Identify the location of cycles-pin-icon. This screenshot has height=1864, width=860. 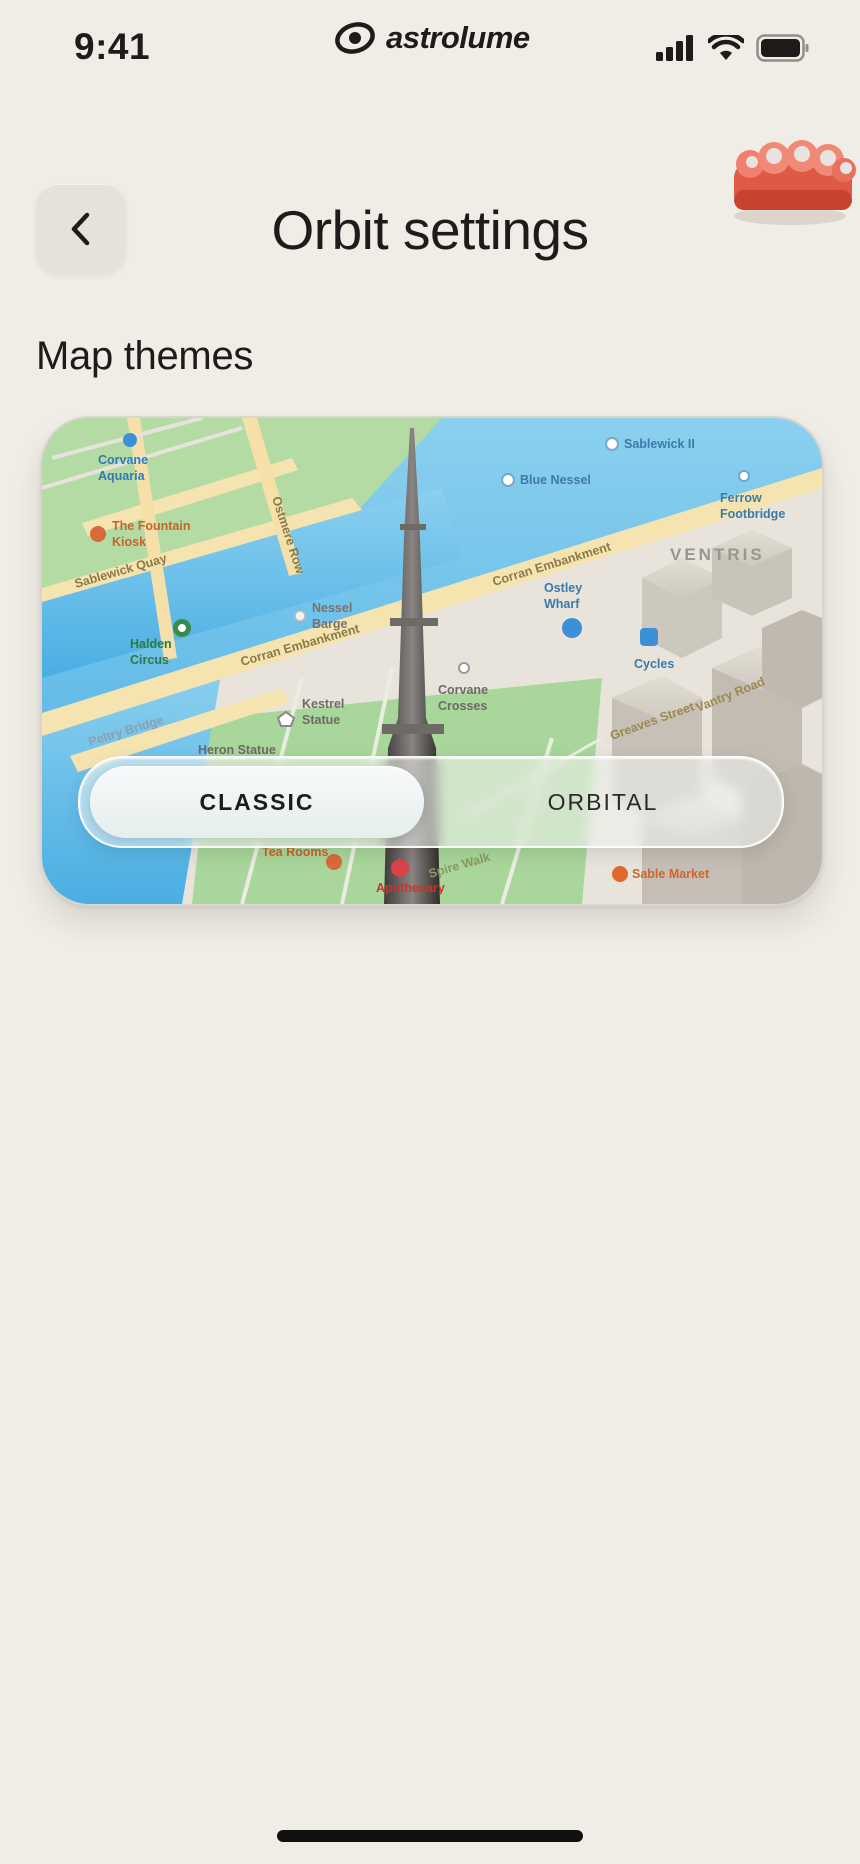
(649, 637).